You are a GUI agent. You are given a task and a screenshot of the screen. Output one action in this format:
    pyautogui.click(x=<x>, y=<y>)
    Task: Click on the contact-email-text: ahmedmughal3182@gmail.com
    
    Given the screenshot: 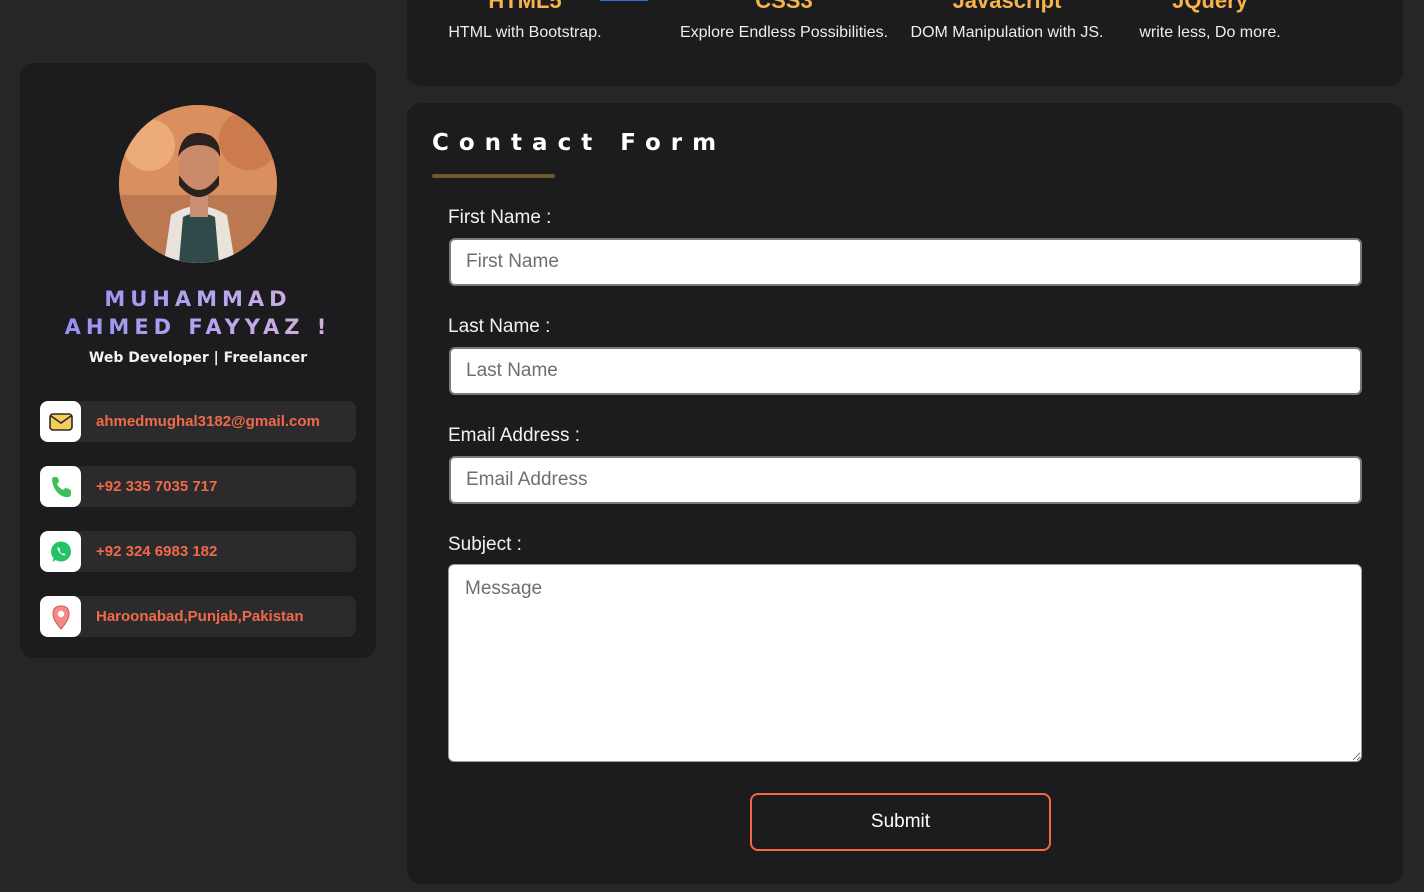 What is the action you would take?
    pyautogui.click(x=208, y=421)
    